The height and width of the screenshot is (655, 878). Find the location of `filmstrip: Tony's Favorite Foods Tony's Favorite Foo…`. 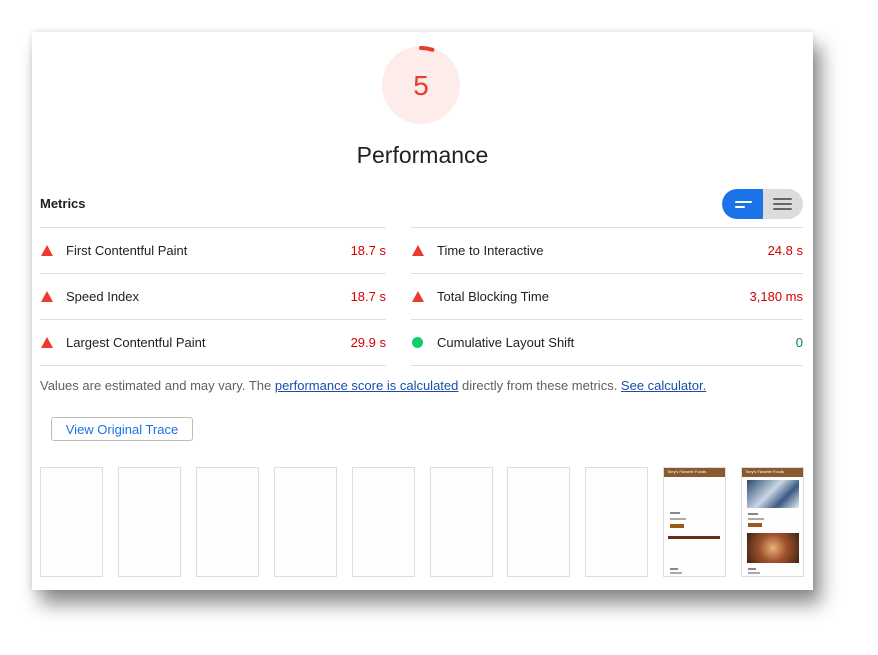

filmstrip: Tony's Favorite Foods Tony's Favorite Foo… is located at coordinates (422, 522).